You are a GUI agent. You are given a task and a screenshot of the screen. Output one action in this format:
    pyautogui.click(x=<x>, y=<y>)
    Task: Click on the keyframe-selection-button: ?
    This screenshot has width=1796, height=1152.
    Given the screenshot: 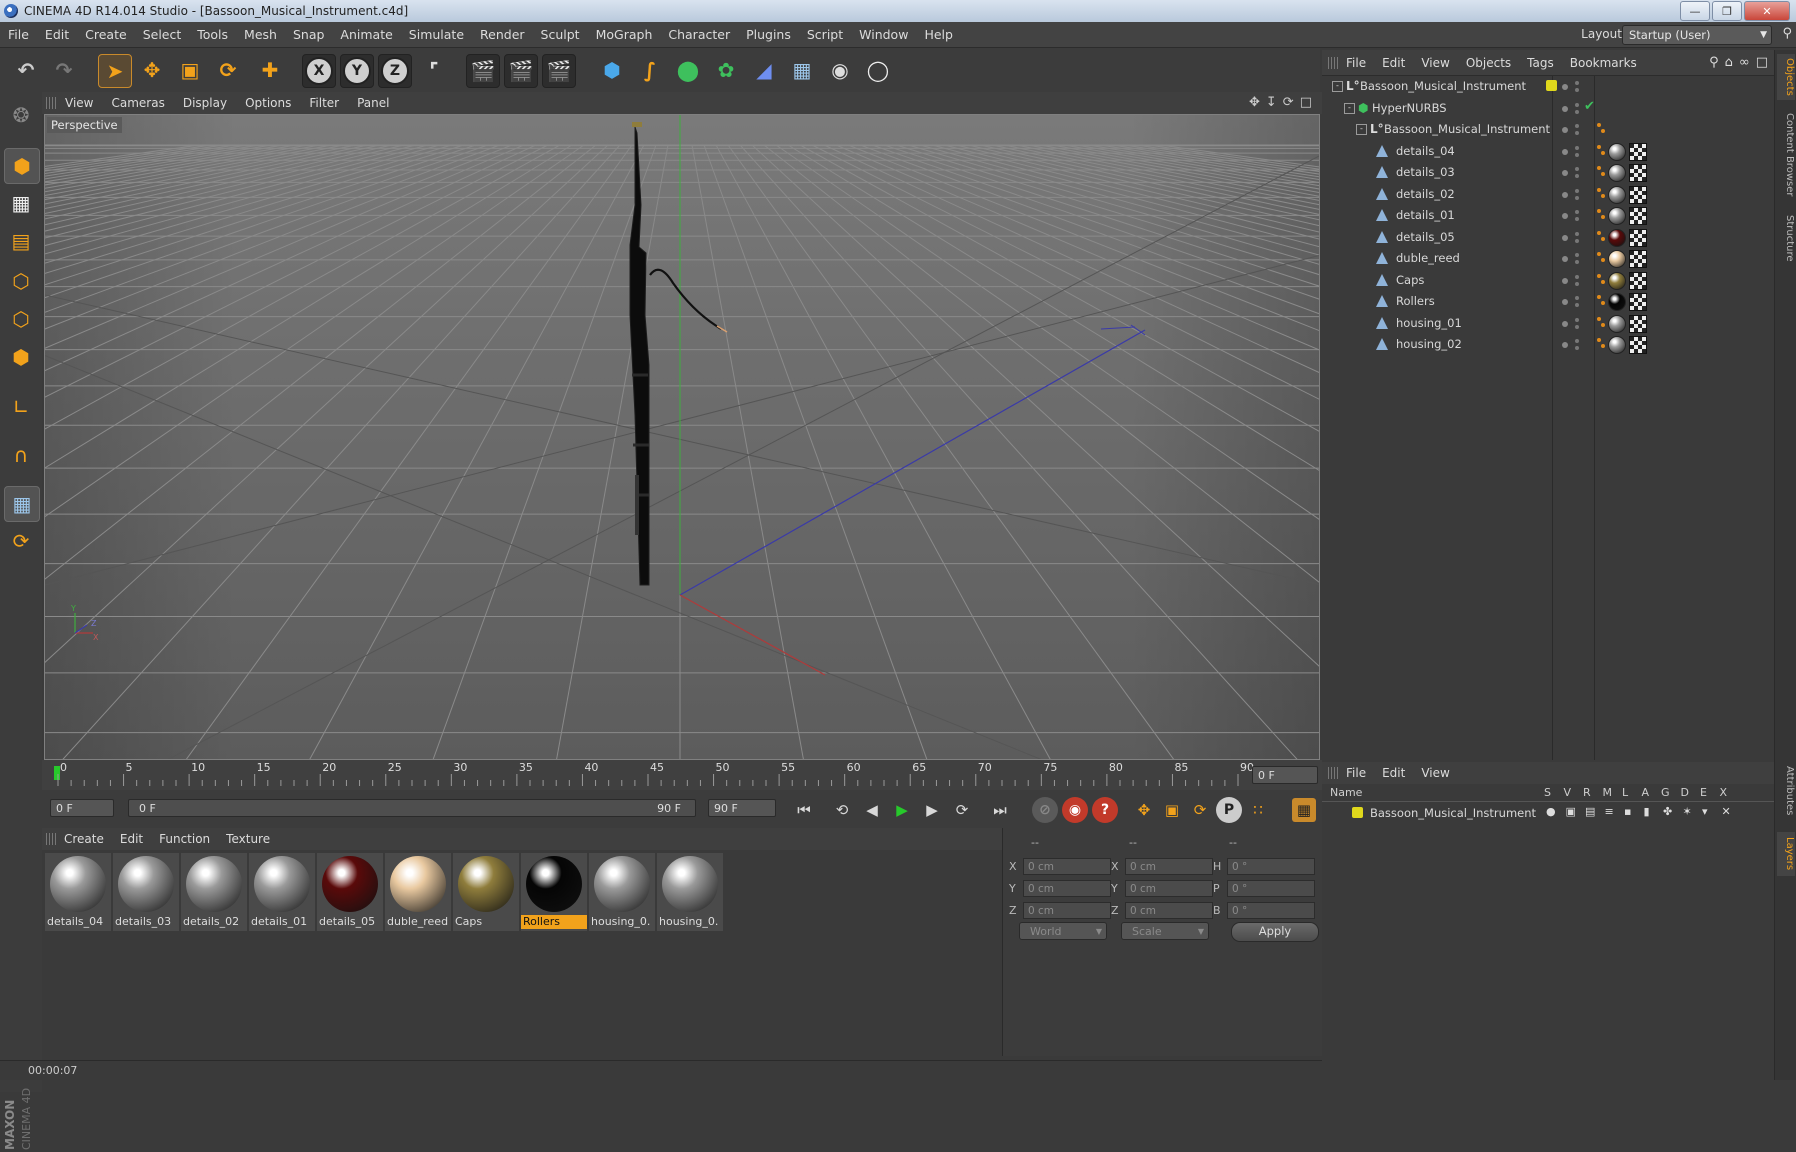 What is the action you would take?
    pyautogui.click(x=1105, y=810)
    